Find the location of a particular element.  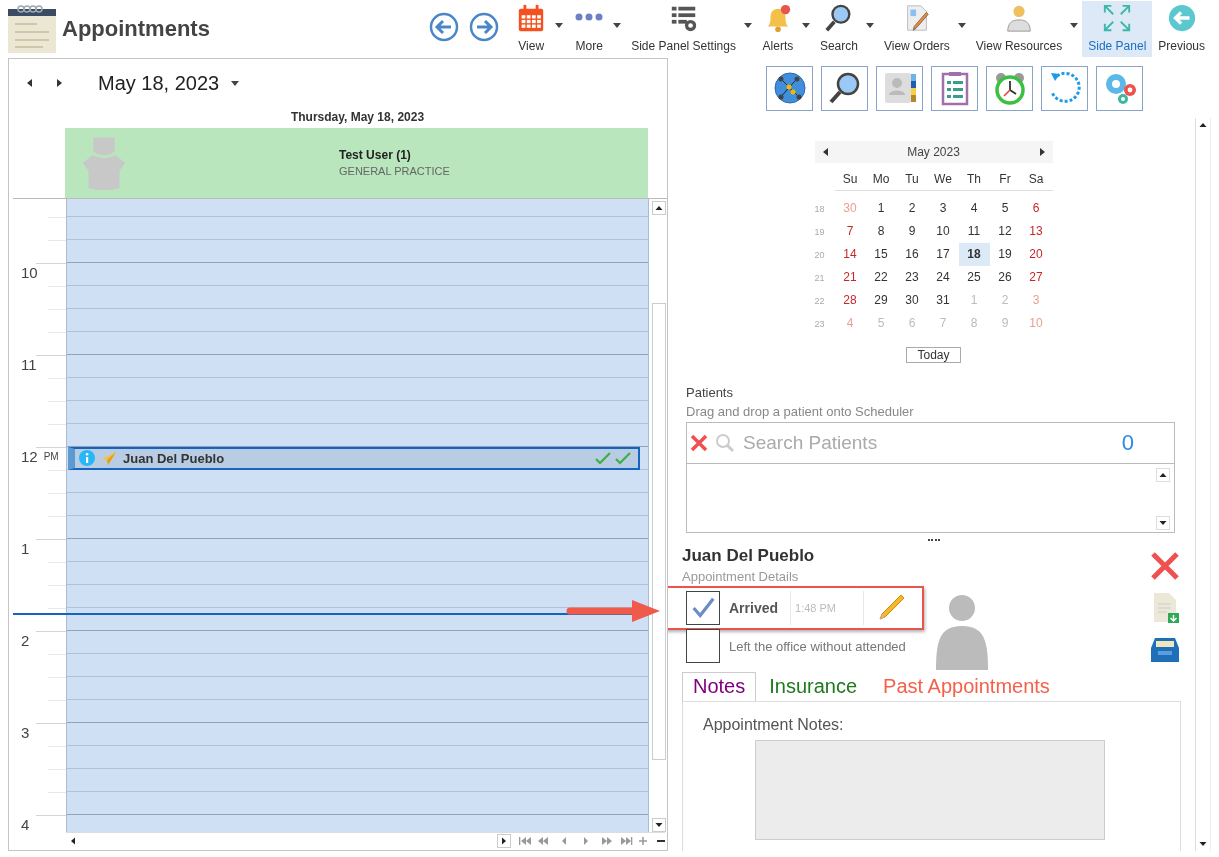

hour-label: 2 is located at coordinates (25, 640).